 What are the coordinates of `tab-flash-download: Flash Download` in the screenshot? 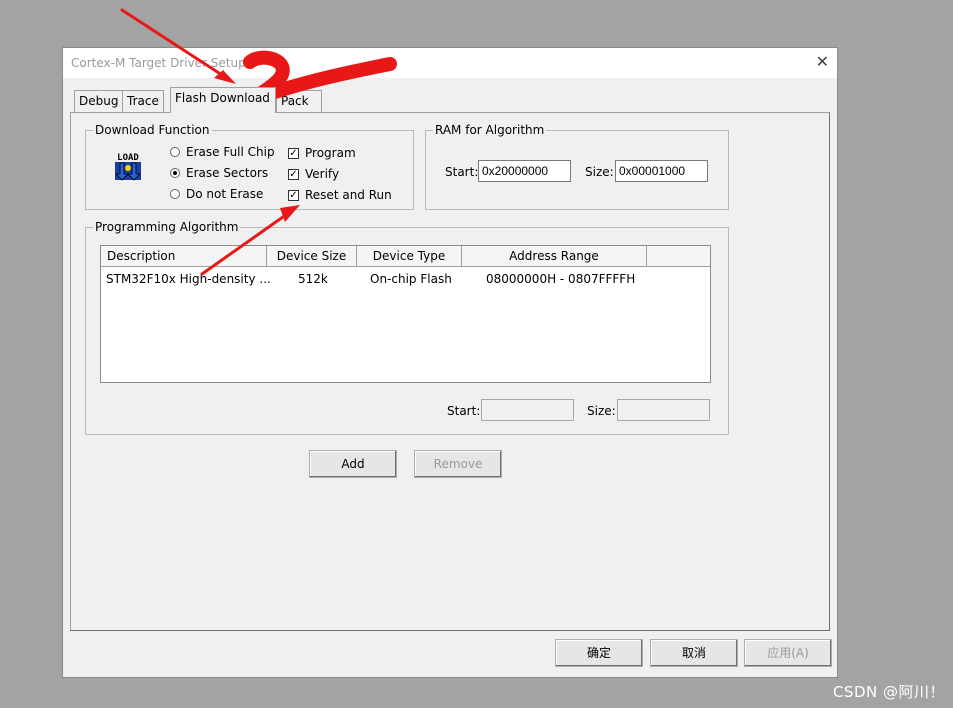 It's located at (223, 100).